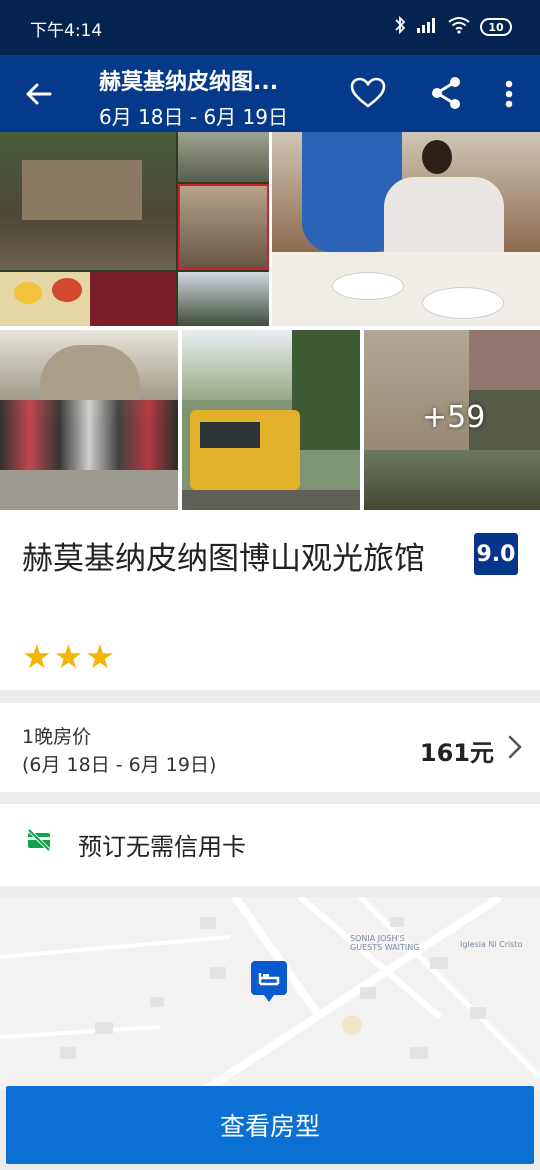 The image size is (540, 1170). What do you see at coordinates (269, 985) in the screenshot?
I see `hotel-map-pin-icon` at bounding box center [269, 985].